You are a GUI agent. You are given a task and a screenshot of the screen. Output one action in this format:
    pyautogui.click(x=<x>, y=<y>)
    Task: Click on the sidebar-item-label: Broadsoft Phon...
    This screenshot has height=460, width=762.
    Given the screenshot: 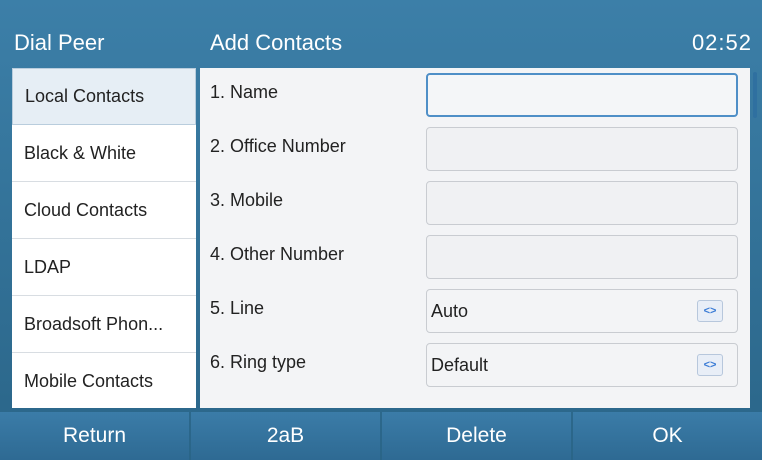 What is the action you would take?
    pyautogui.click(x=94, y=323)
    